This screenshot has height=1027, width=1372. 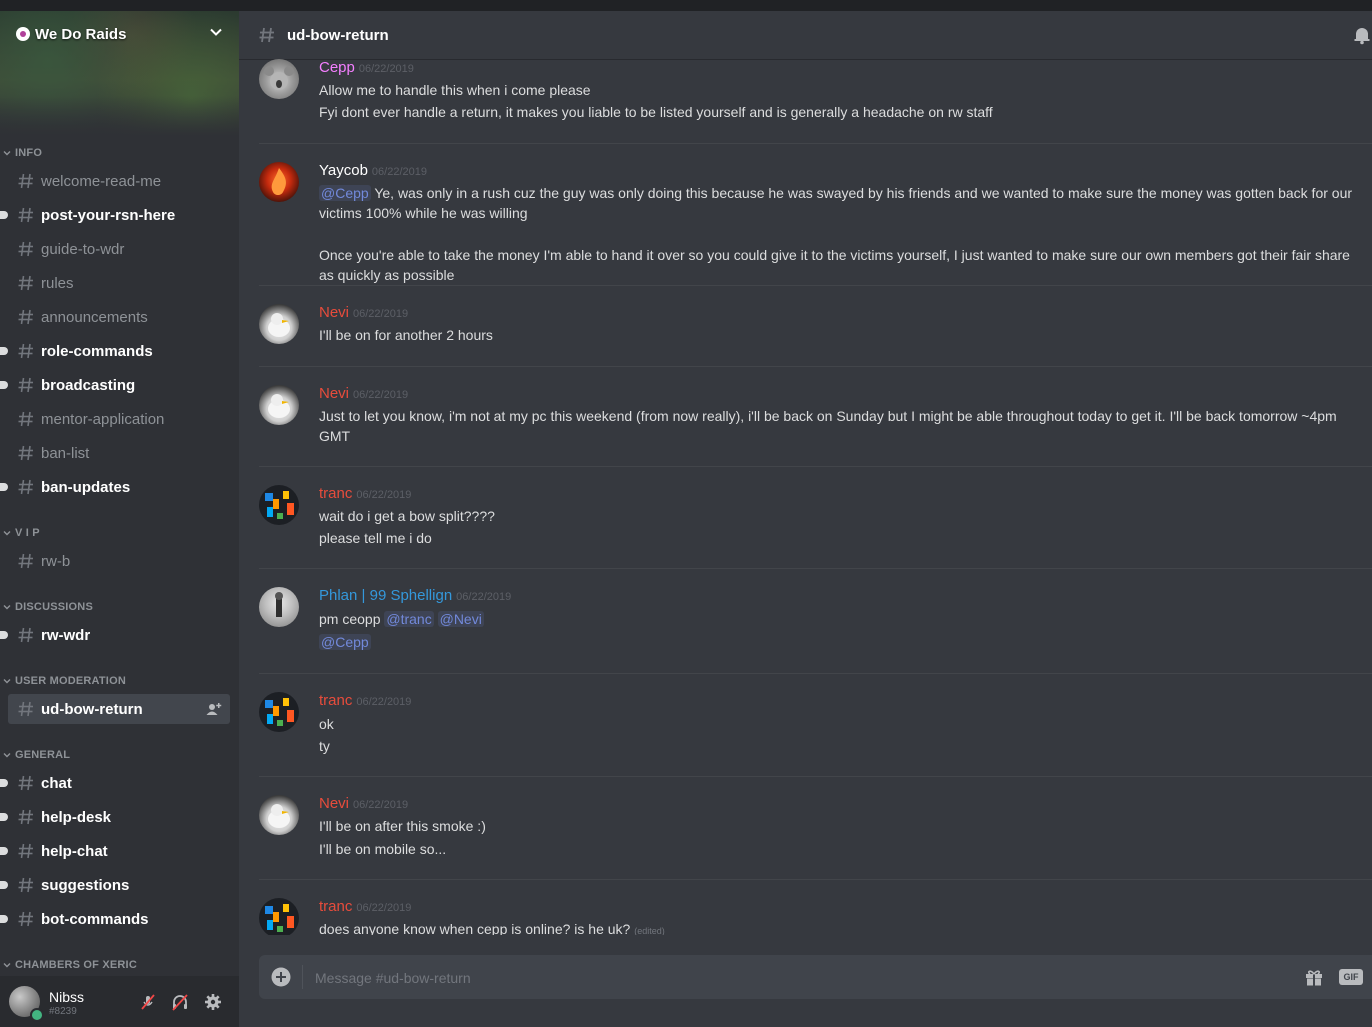 What do you see at coordinates (43, 755) in the screenshot?
I see `category-label: GENERAL` at bounding box center [43, 755].